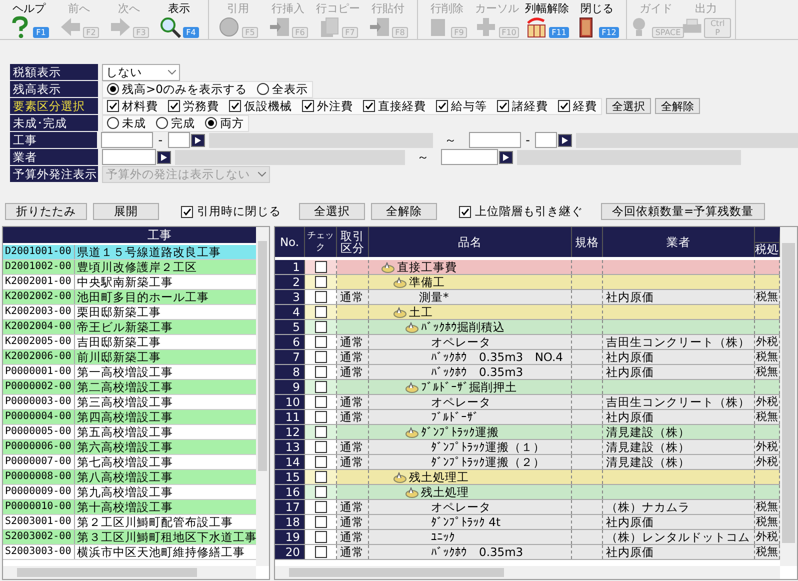  I want to click on grid-arrow-icon, so click(535, 27).